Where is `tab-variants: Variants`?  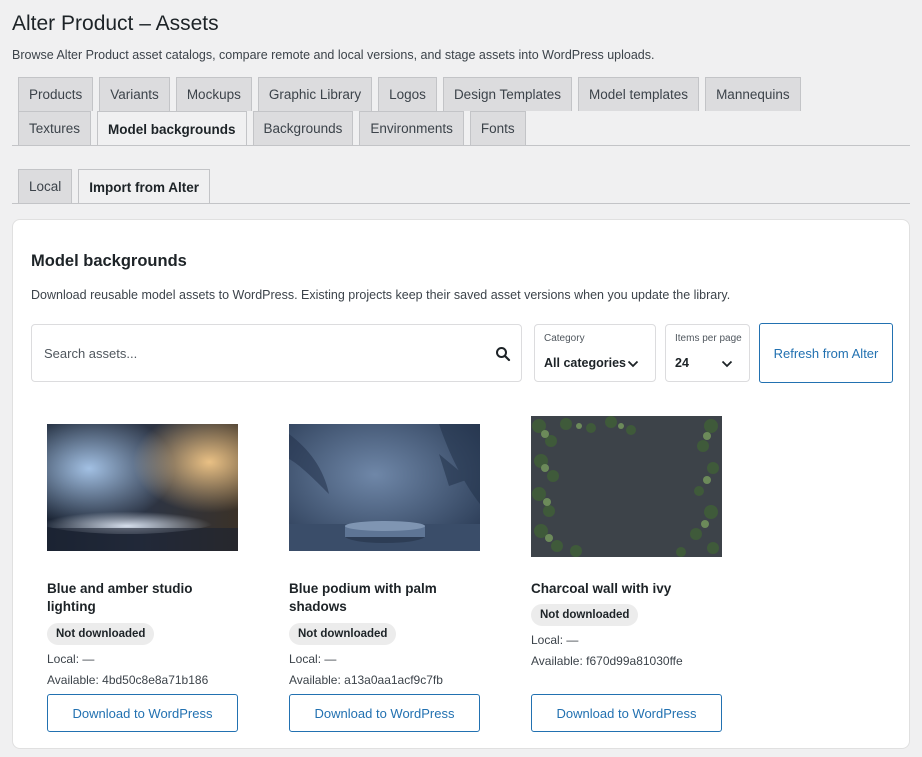 tab-variants: Variants is located at coordinates (134, 94).